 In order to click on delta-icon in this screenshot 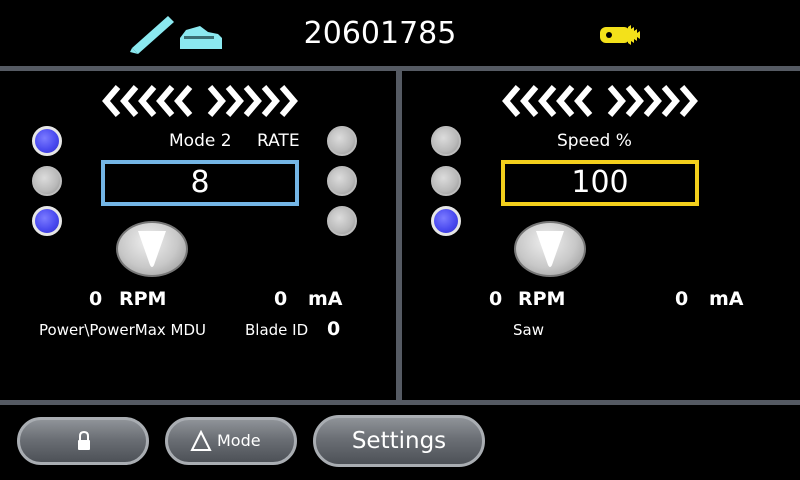, I will do `click(201, 440)`.